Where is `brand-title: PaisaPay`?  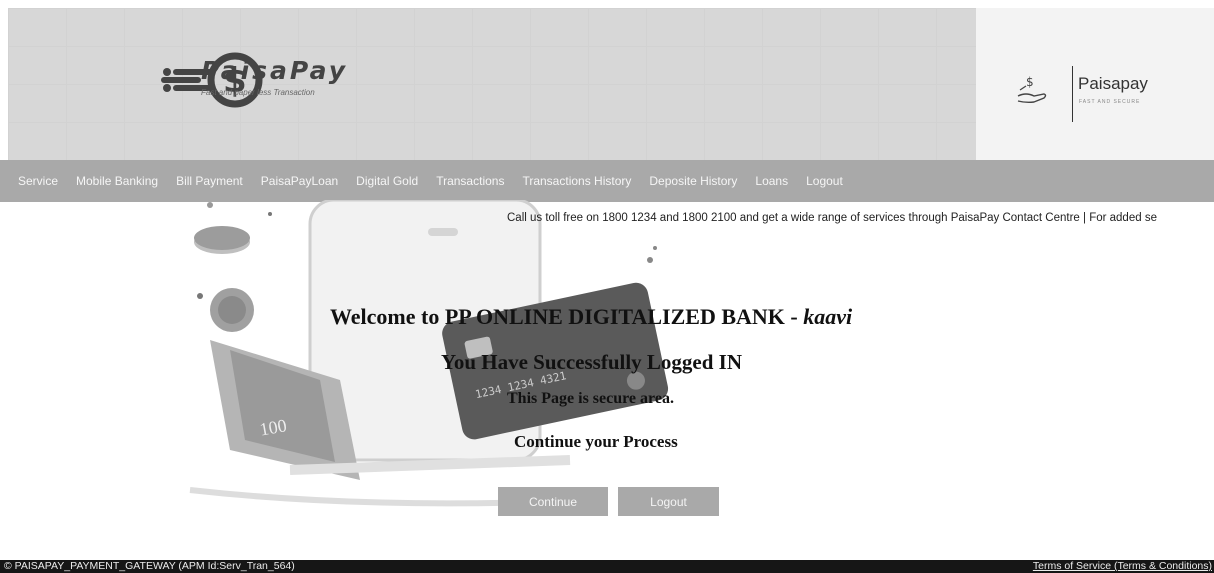
brand-title: PaisaPay is located at coordinates (275, 70).